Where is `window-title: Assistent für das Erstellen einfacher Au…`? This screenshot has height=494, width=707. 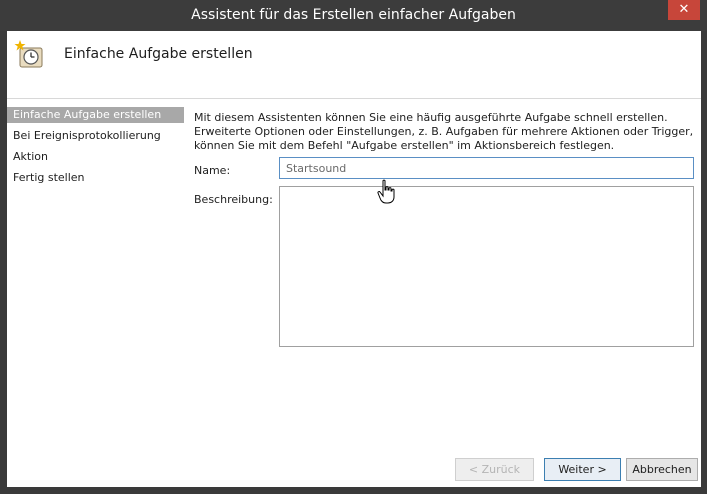 window-title: Assistent für das Erstellen einfacher Au… is located at coordinates (353, 15).